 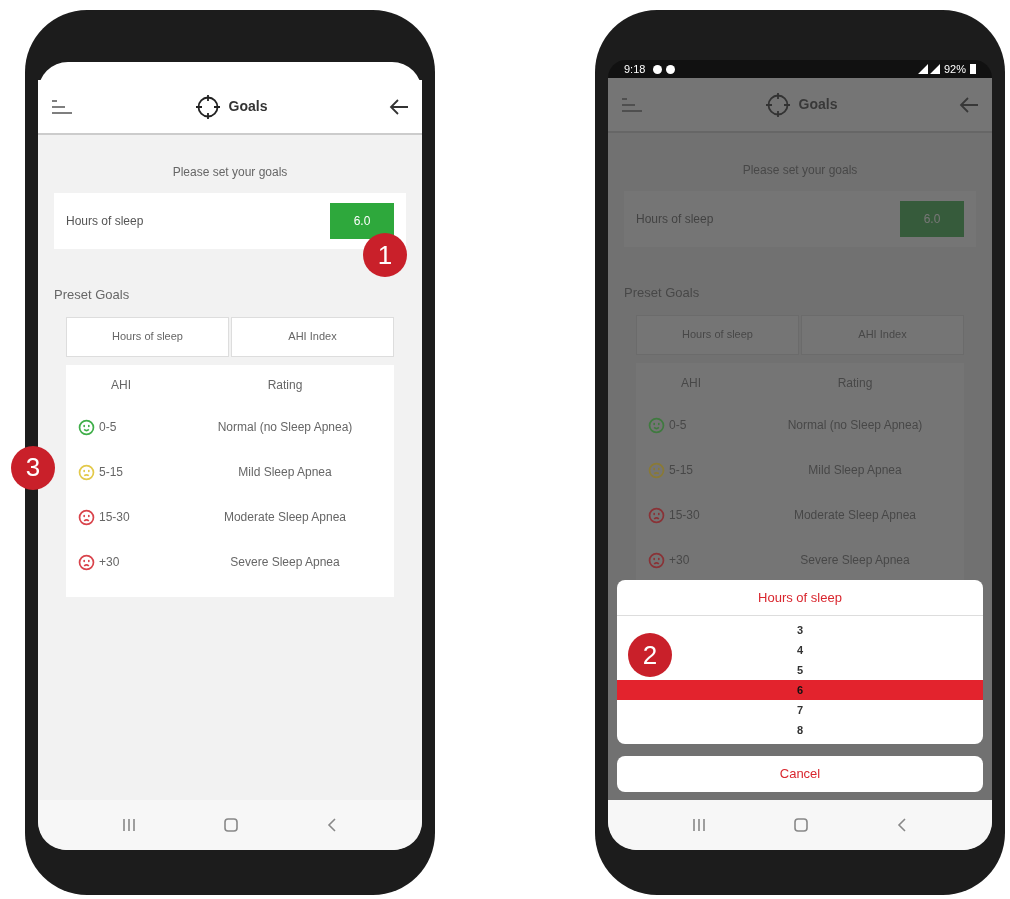 What do you see at coordinates (800, 730) in the screenshot?
I see `picker-option: 8` at bounding box center [800, 730].